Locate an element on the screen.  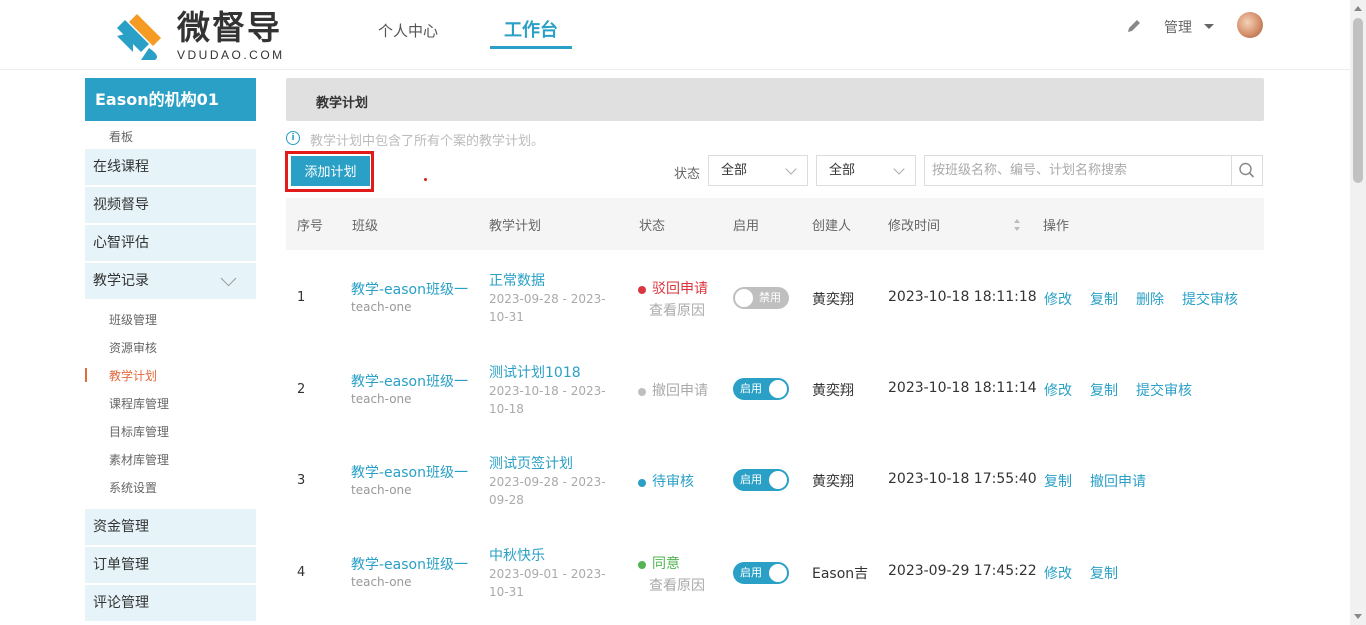
status-dot is located at coordinates (642, 482).